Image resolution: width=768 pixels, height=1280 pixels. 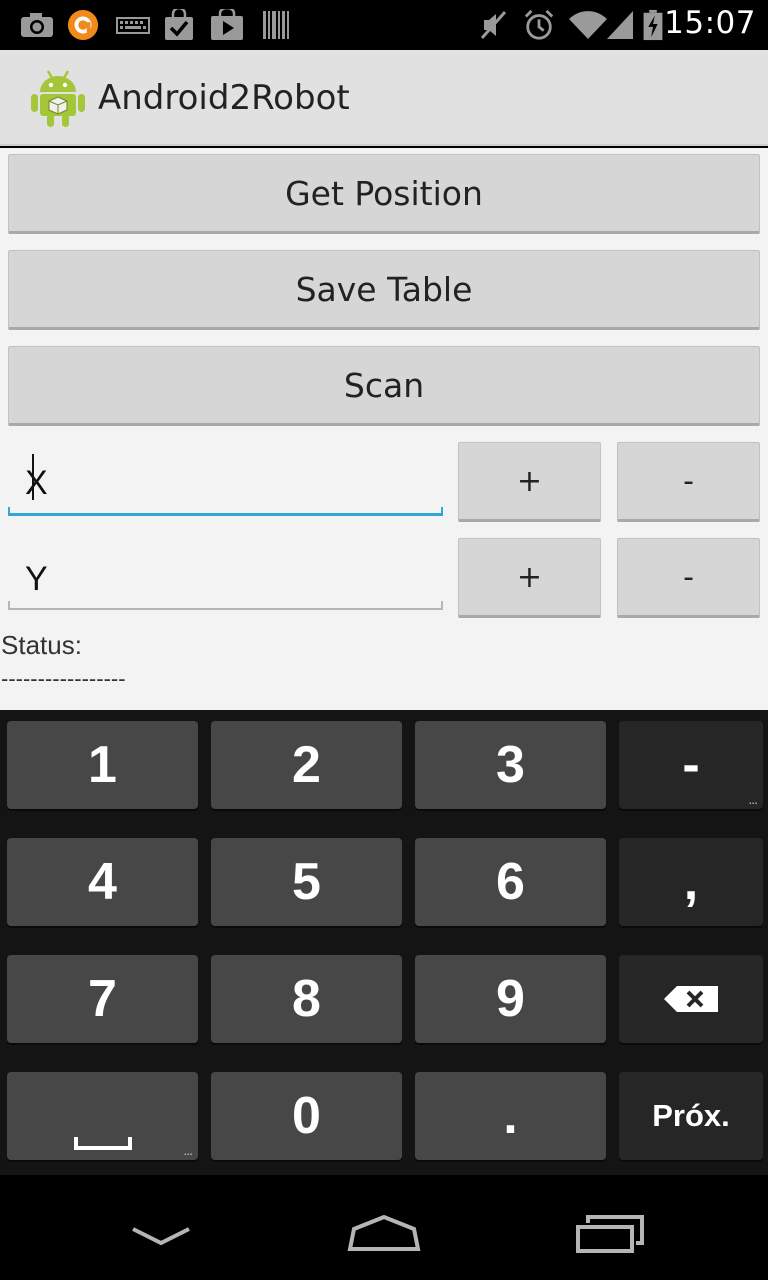 What do you see at coordinates (63, 678) in the screenshot?
I see `status-value: -----------------` at bounding box center [63, 678].